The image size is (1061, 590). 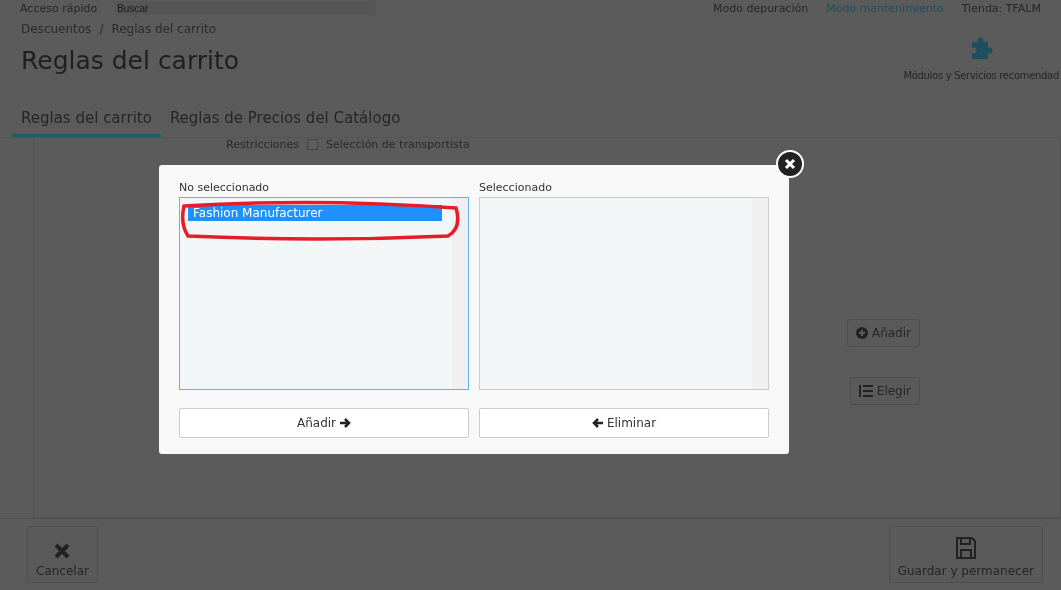 I want to click on list-label: Seleccionado, so click(x=516, y=187).